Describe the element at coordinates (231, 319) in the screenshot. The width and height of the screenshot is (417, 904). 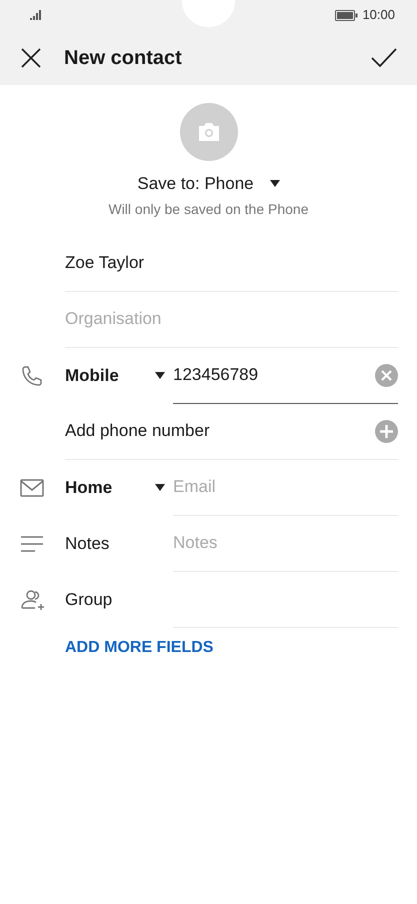
I see `input-field: Organisation` at that location.